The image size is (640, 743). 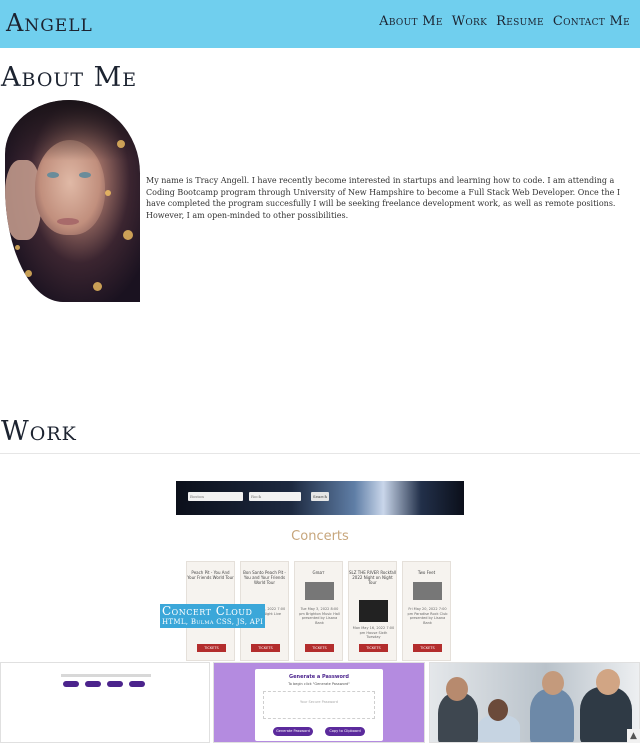 I want to click on brand-logo: Angell, so click(x=49, y=23).